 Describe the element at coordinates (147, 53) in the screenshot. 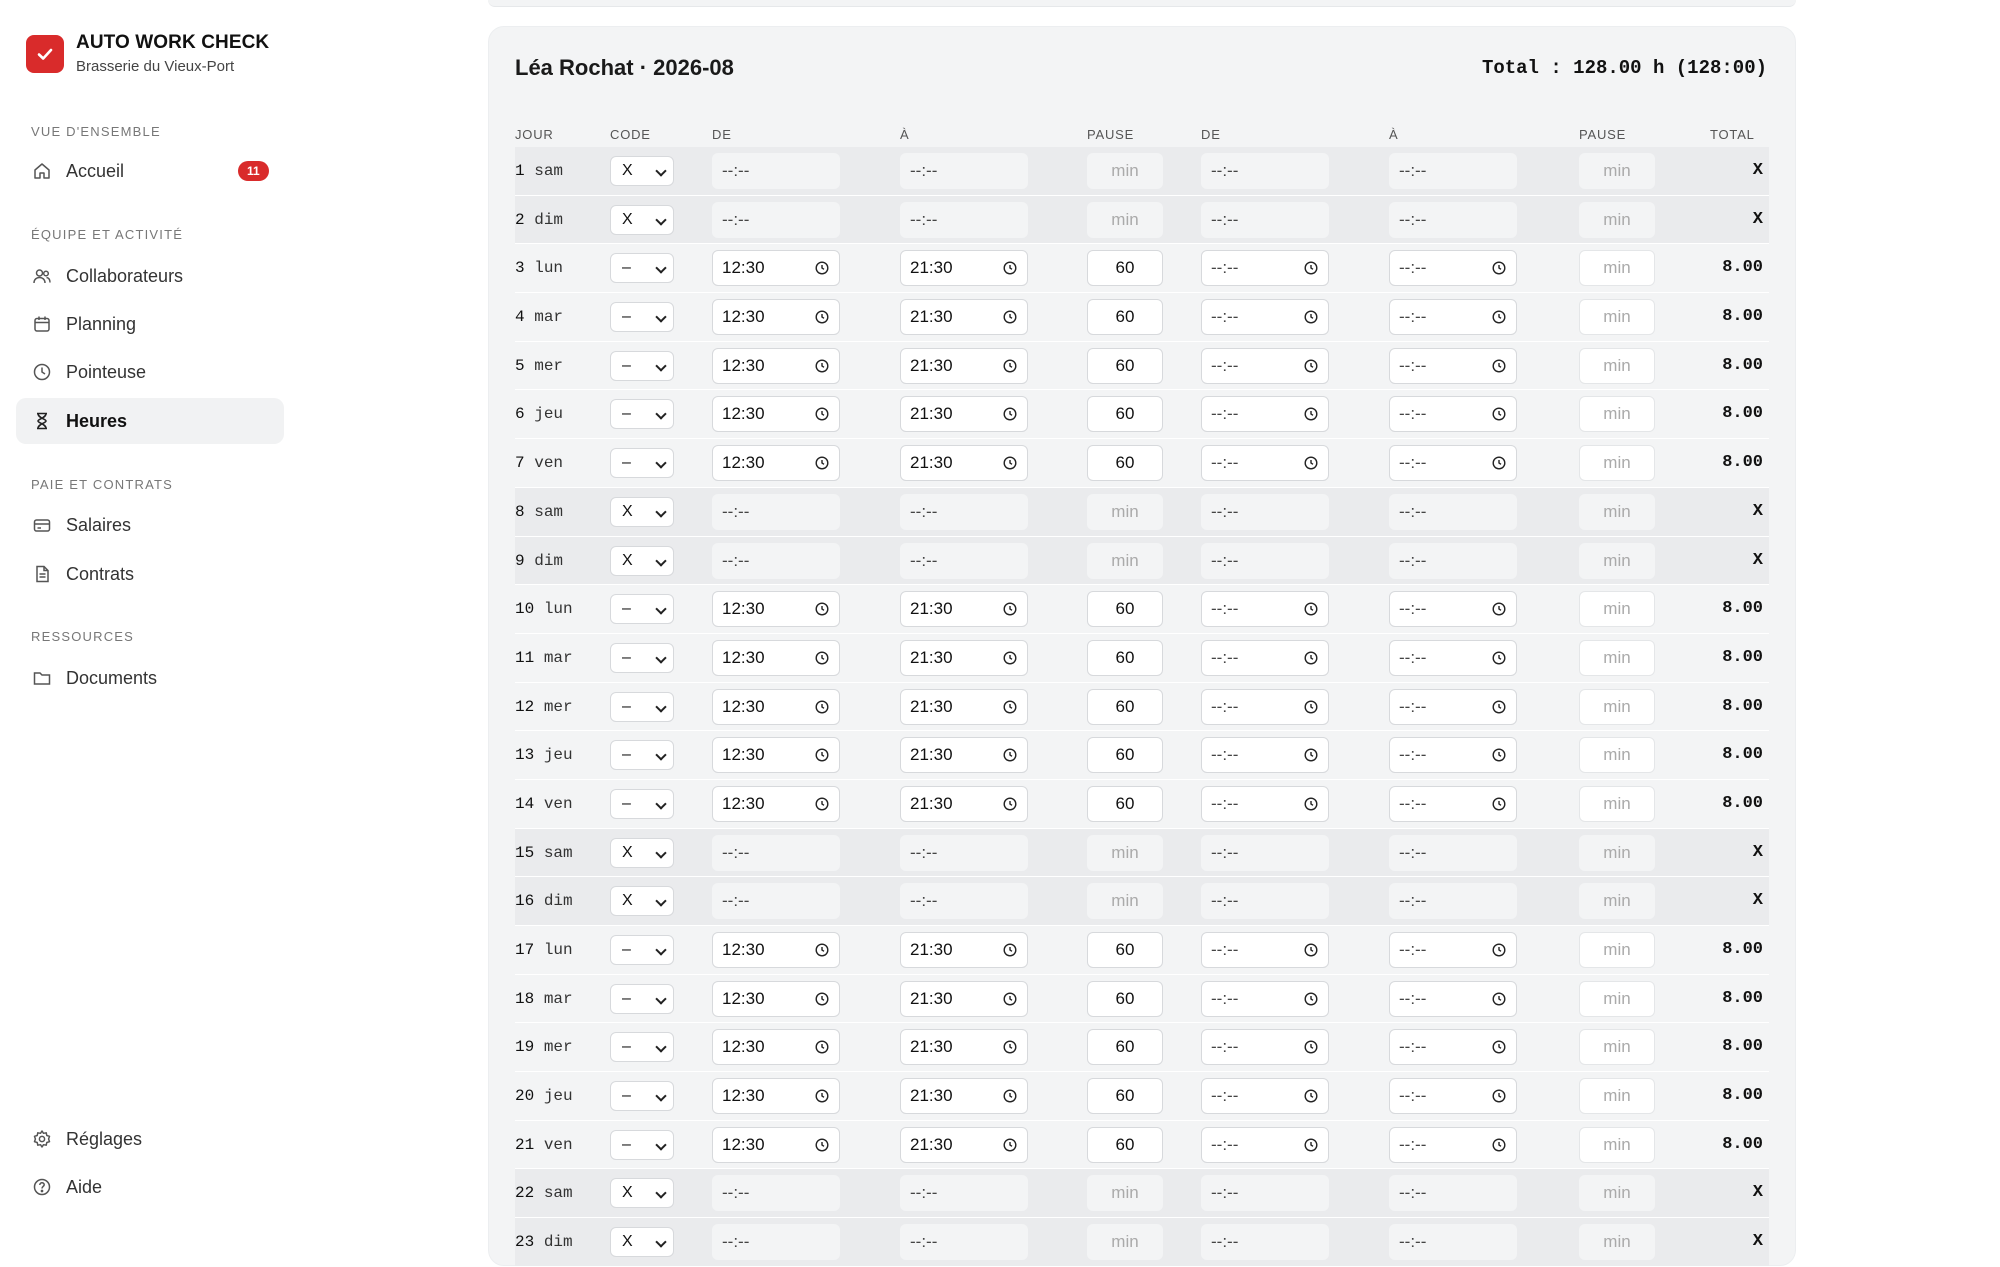

I see `brand: AUTO WORK CHECK Brasserie du Vieux-Port` at that location.